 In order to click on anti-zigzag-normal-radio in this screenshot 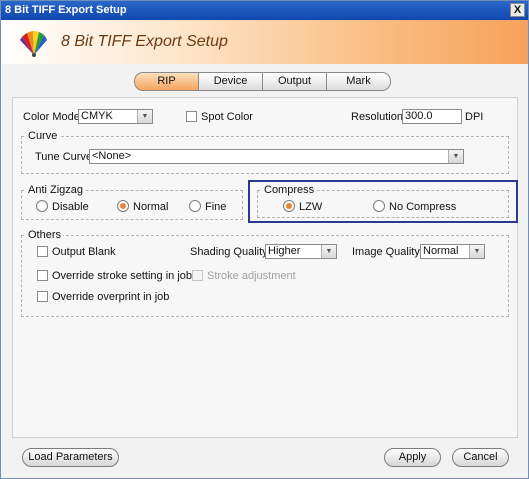, I will do `click(123, 206)`.